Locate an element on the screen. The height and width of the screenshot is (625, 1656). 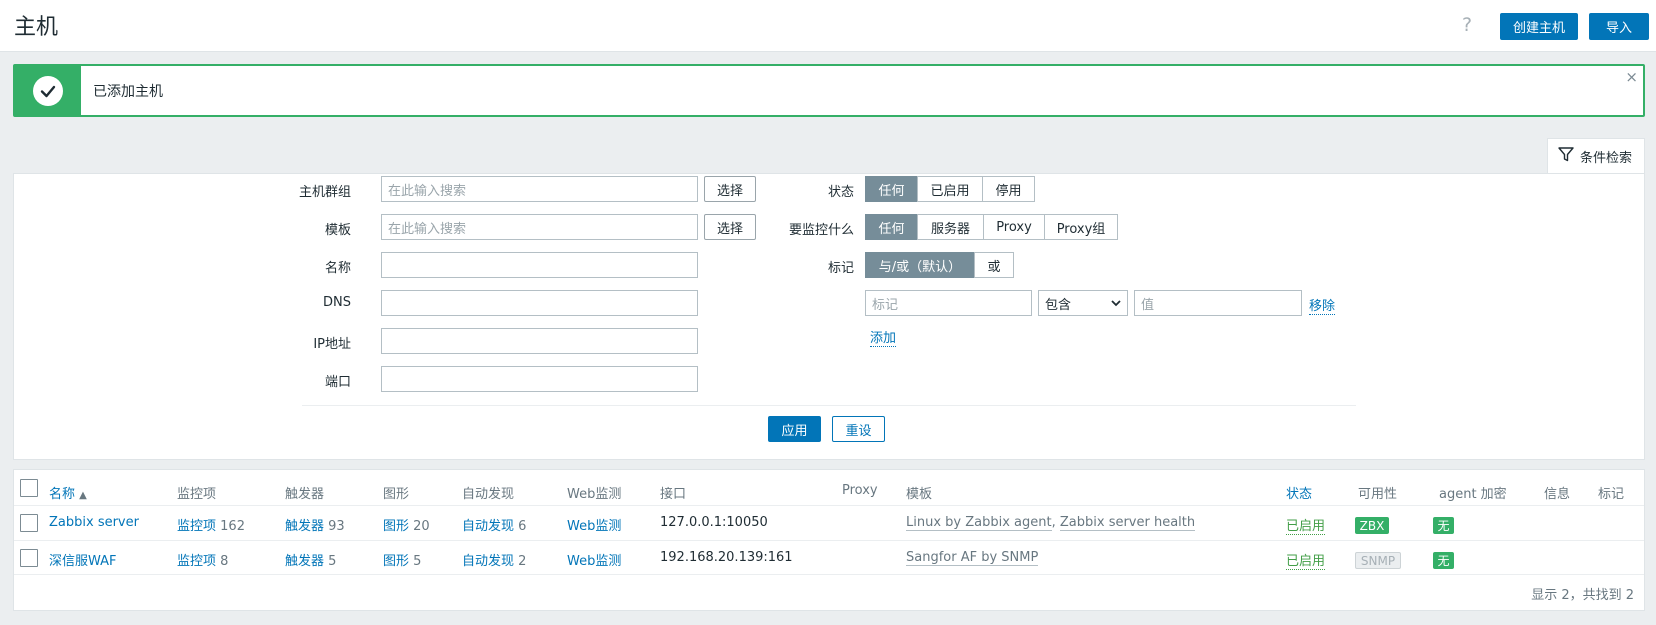
page-title: 主机 is located at coordinates (36, 27).